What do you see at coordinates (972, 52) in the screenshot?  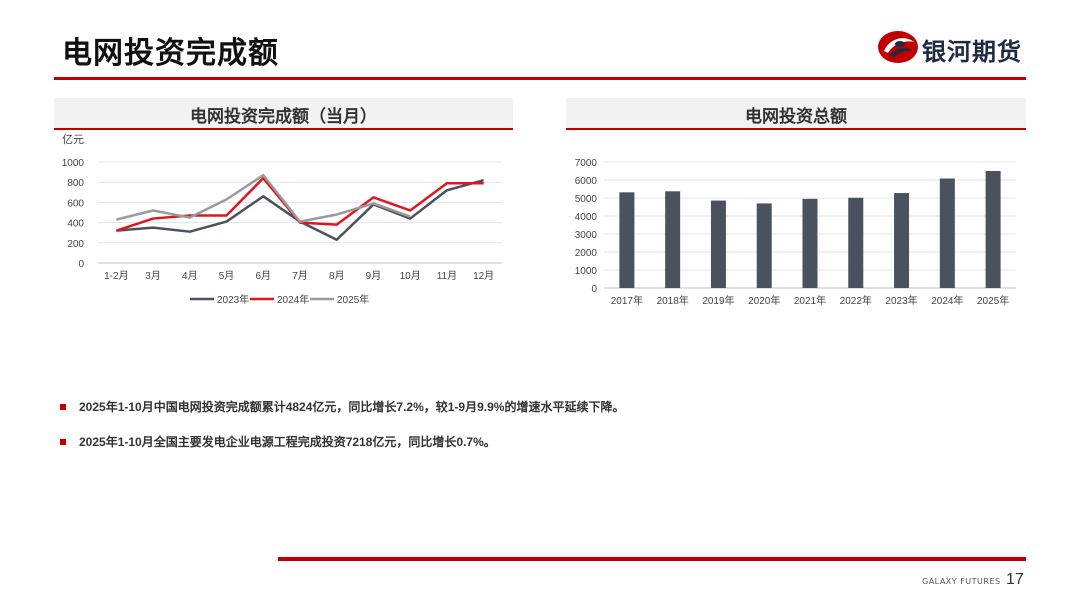 I see `logo-text: 银河期货` at bounding box center [972, 52].